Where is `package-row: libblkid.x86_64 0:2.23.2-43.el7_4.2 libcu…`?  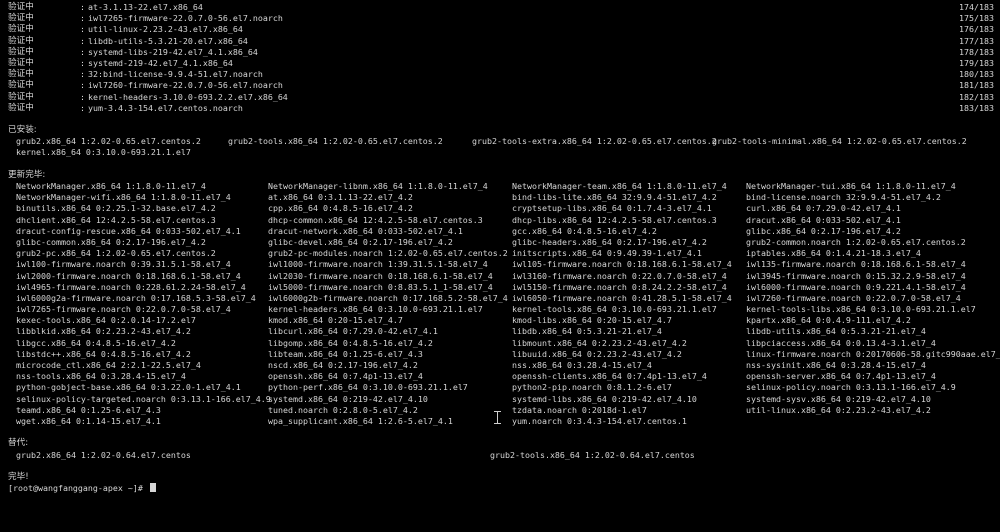
package-row: libblkid.x86_64 0:2.23.2-43.el7_4.2 libcu… is located at coordinates (500, 331).